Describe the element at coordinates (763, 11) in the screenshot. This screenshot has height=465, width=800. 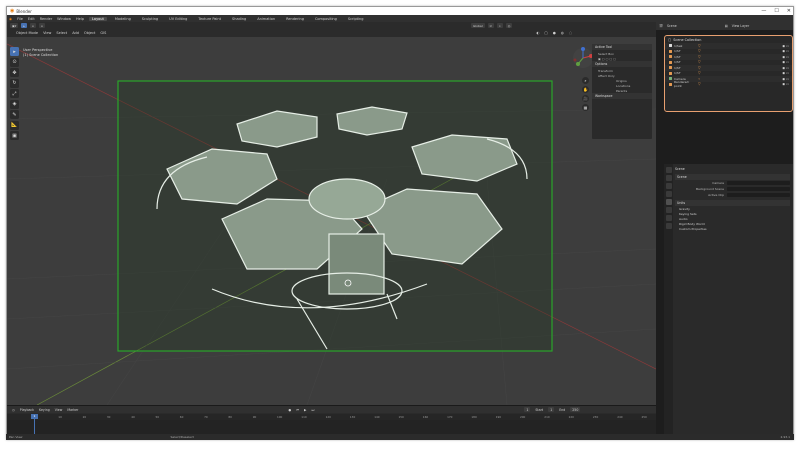
I see `minimize-icon: —` at that location.